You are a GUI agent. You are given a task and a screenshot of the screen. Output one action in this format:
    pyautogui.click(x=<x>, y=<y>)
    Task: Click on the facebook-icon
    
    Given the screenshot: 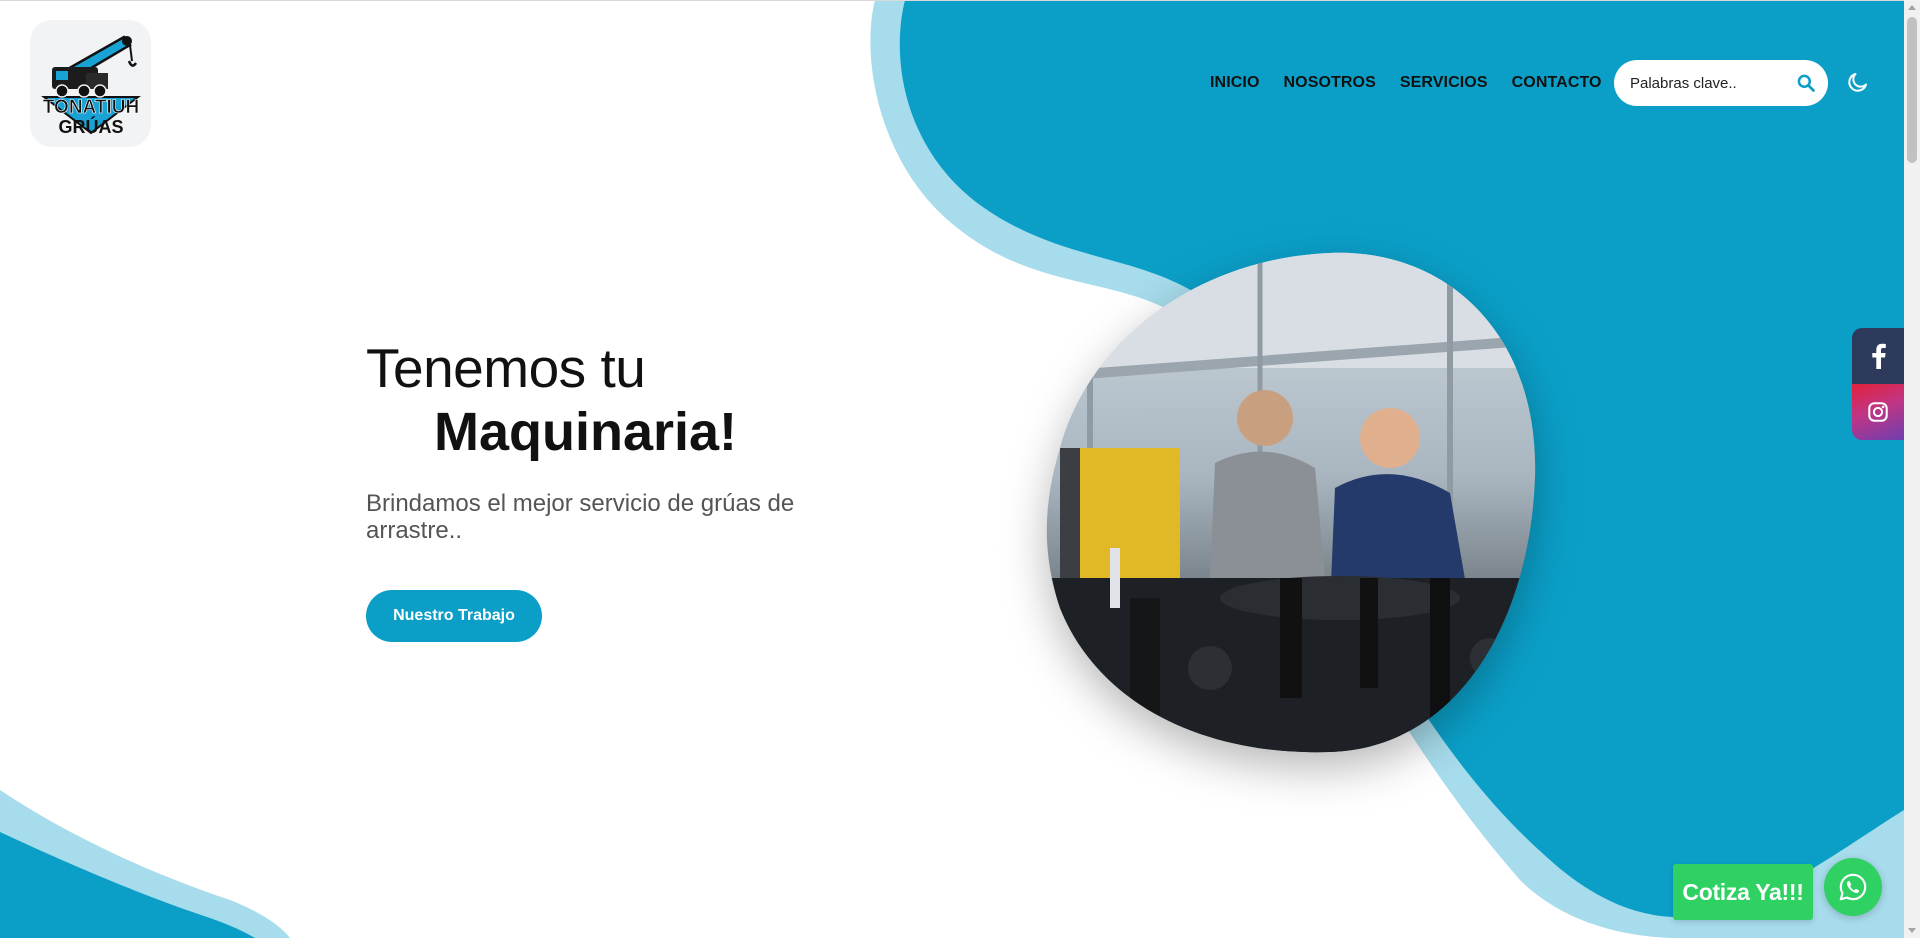 What is the action you would take?
    pyautogui.click(x=1879, y=356)
    